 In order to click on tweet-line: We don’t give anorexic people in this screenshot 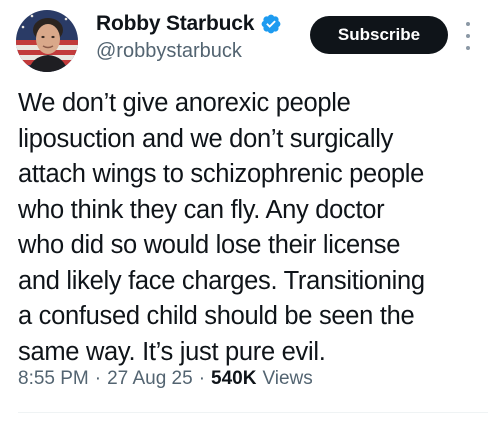, I will do `click(184, 103)`.